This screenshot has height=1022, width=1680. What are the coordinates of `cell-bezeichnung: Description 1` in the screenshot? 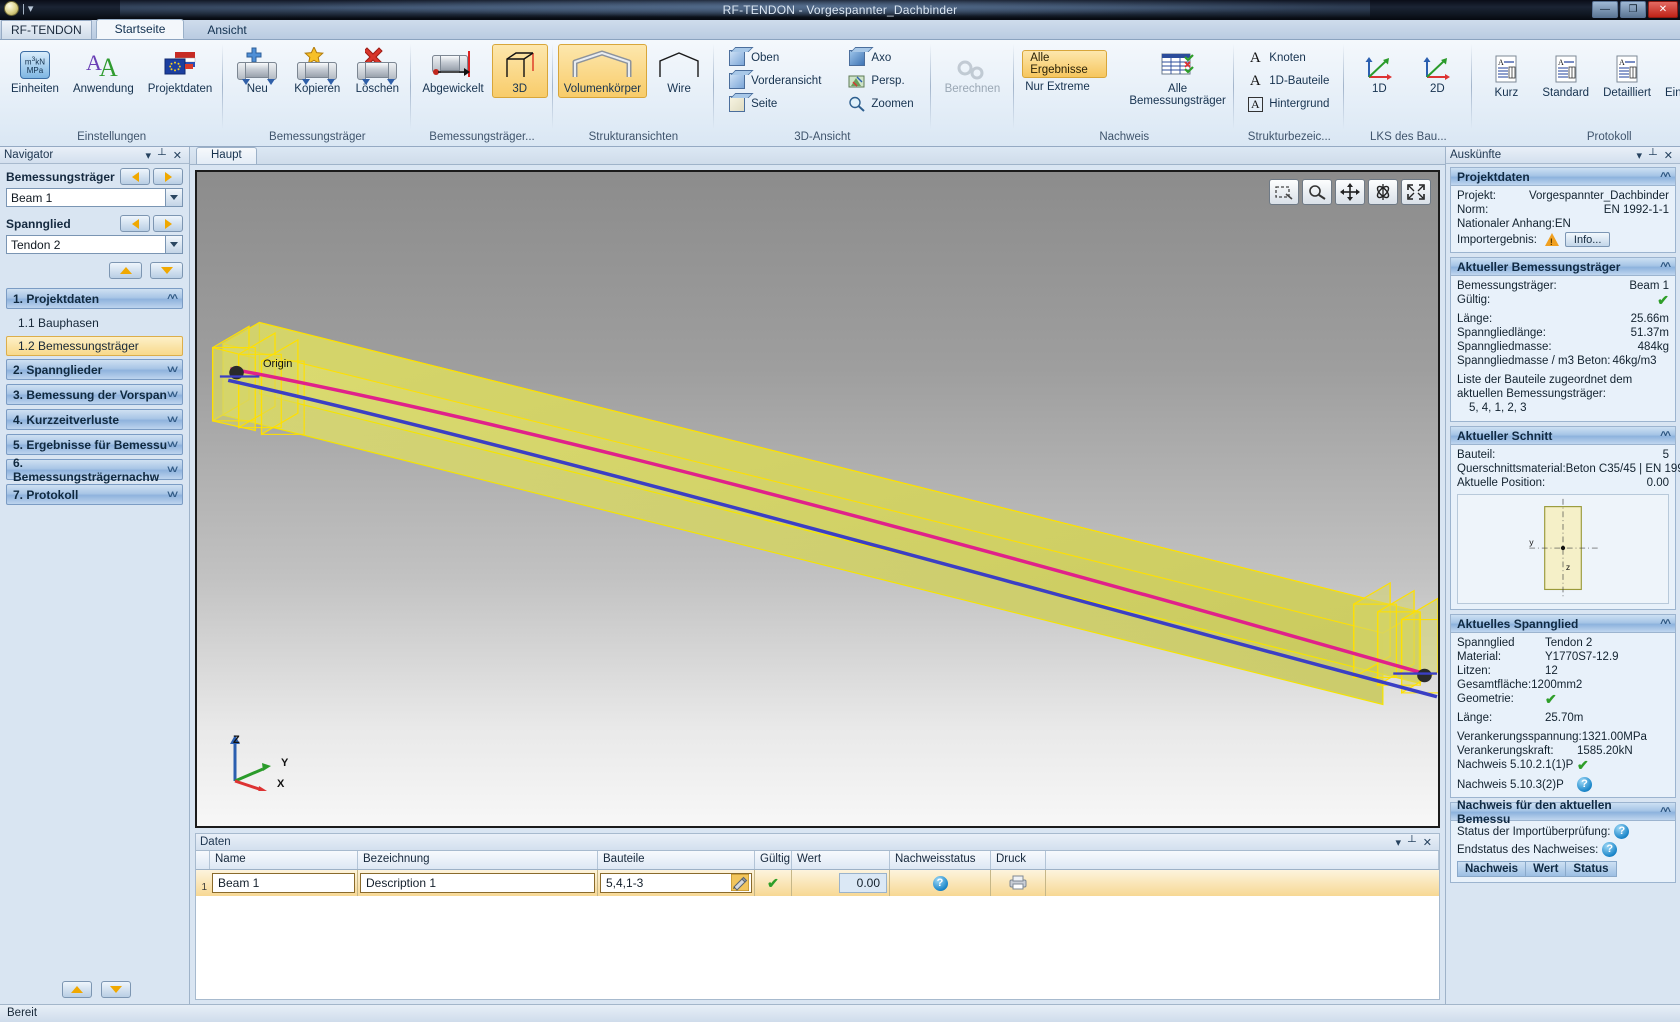 It's located at (478, 883).